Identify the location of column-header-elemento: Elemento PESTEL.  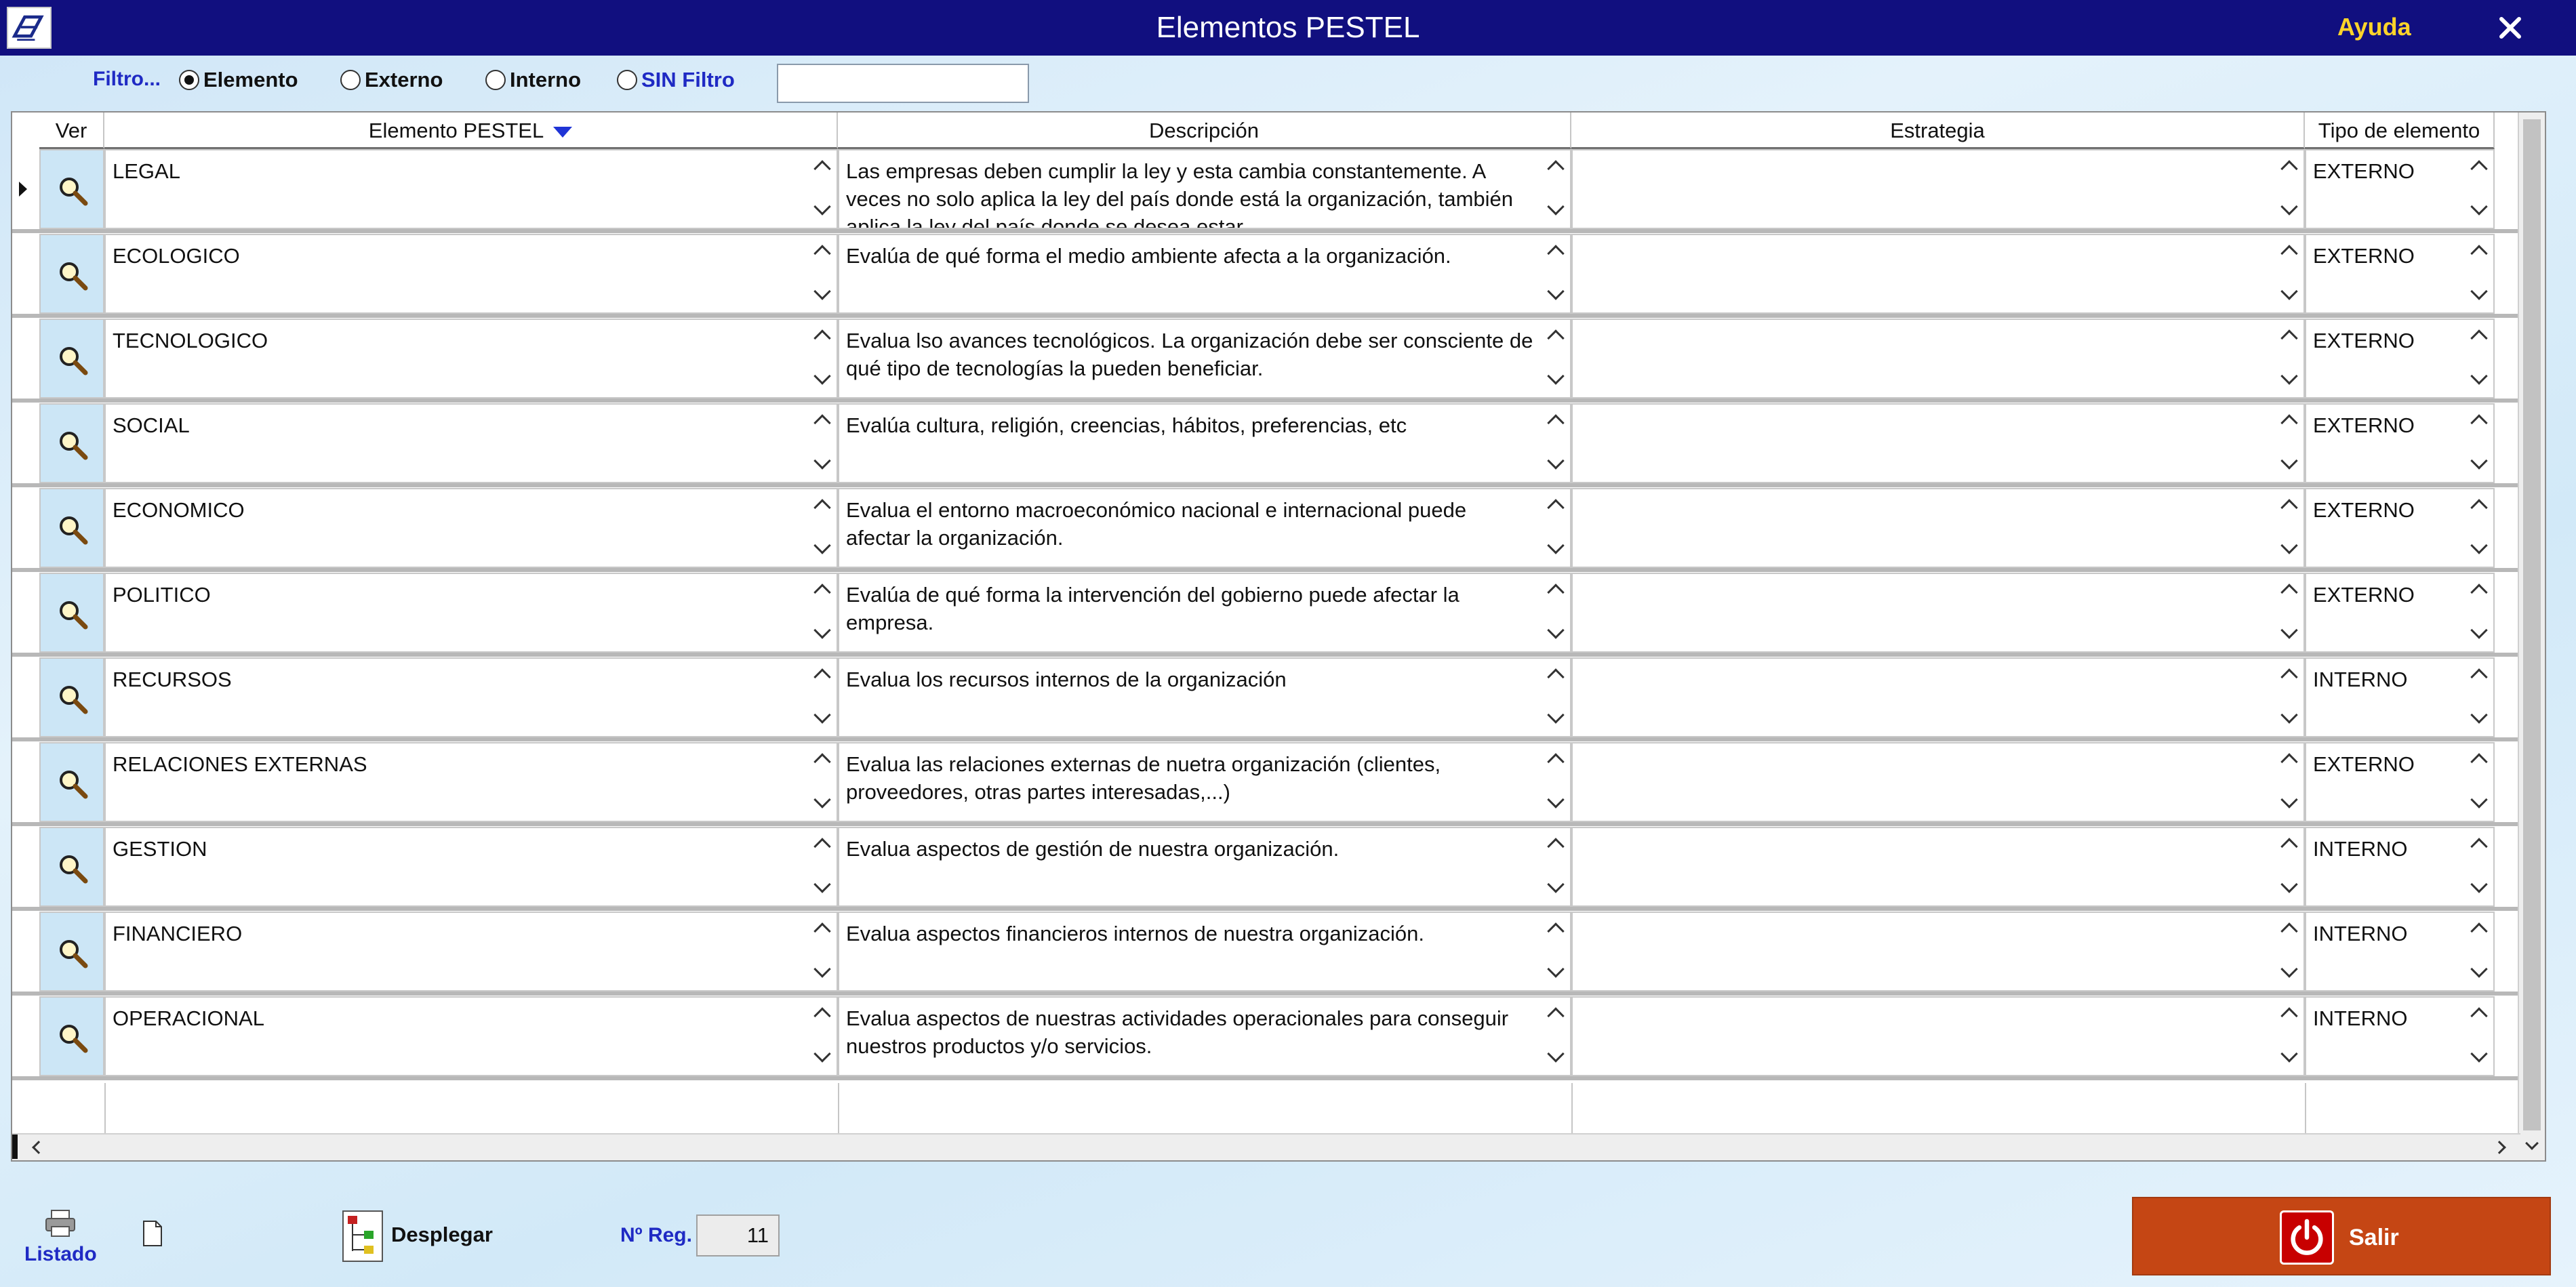
(471, 131).